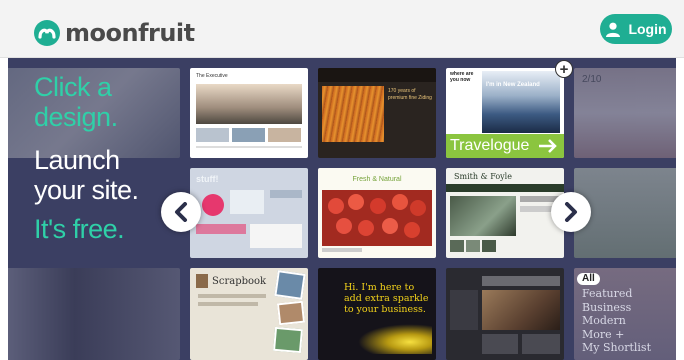  I want to click on template-thumb-fresh-natural: Fresh & Natural, so click(377, 213).